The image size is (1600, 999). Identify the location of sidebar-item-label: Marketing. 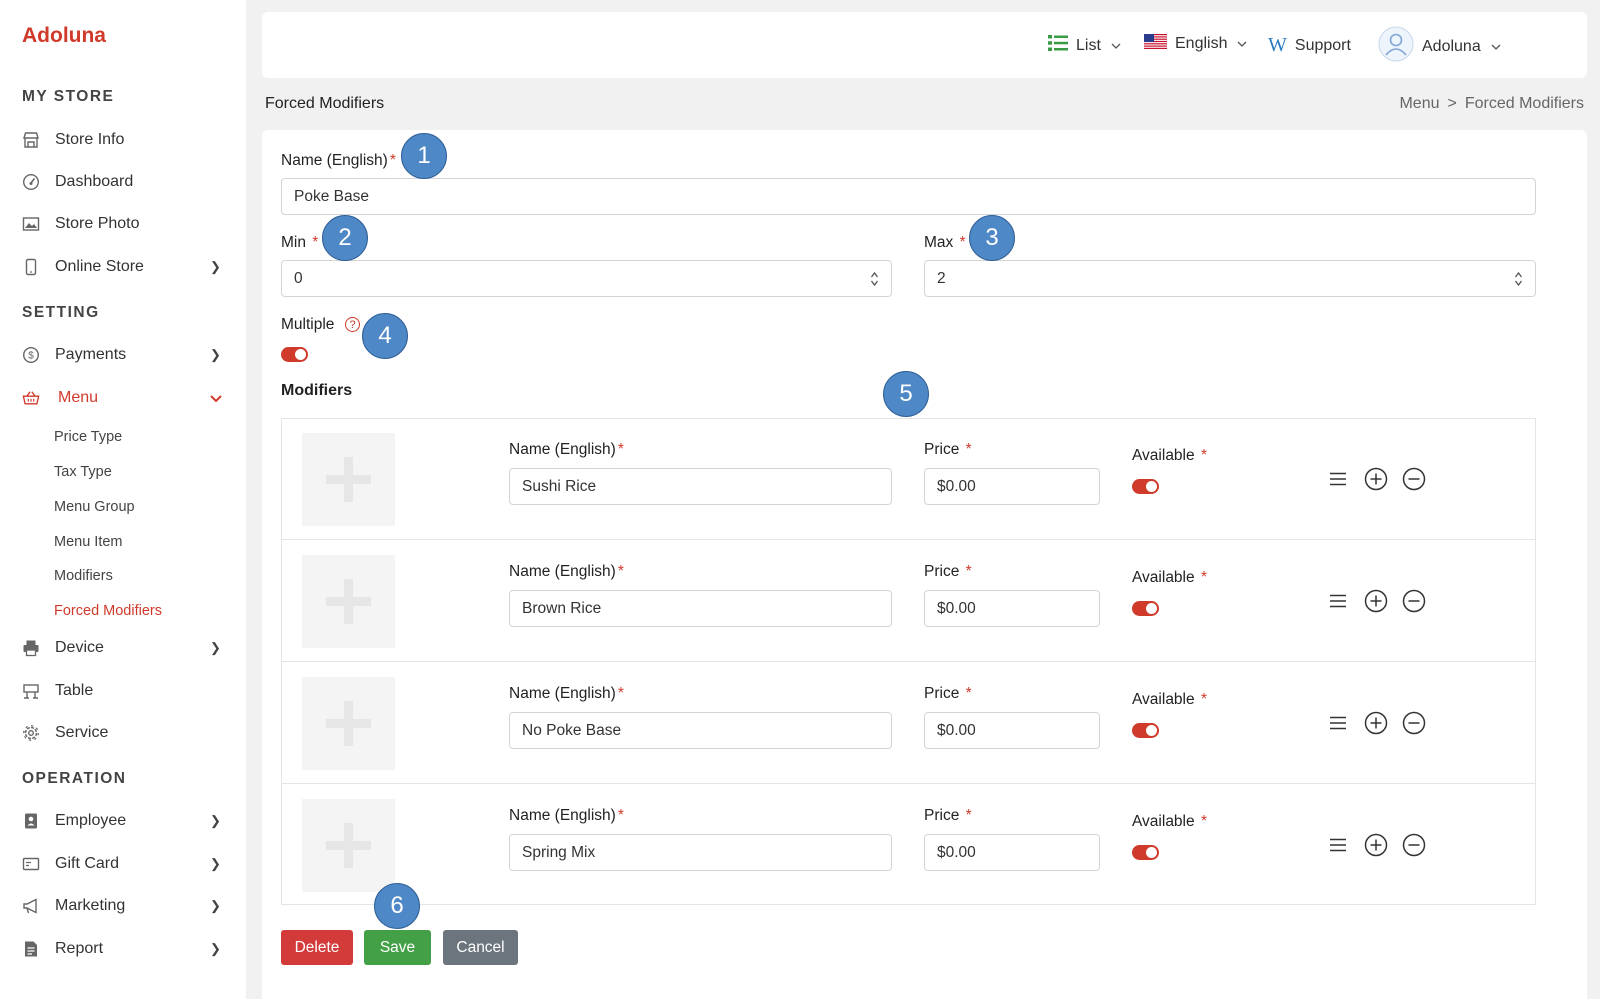
(90, 905).